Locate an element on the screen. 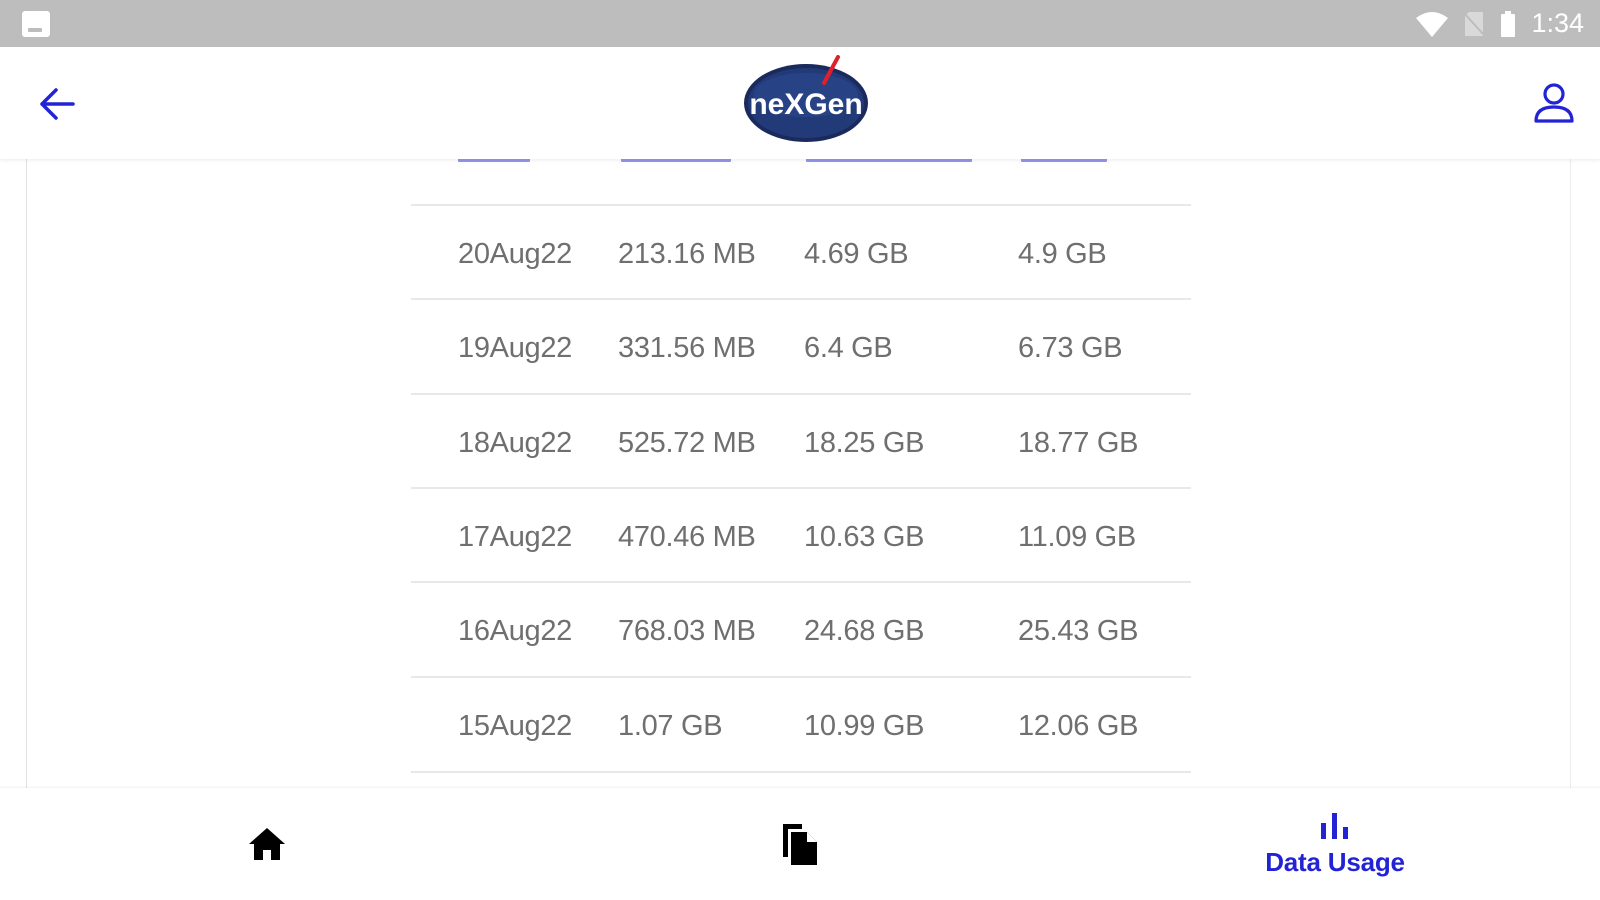  cell-date: 16Aug22 is located at coordinates (515, 631).